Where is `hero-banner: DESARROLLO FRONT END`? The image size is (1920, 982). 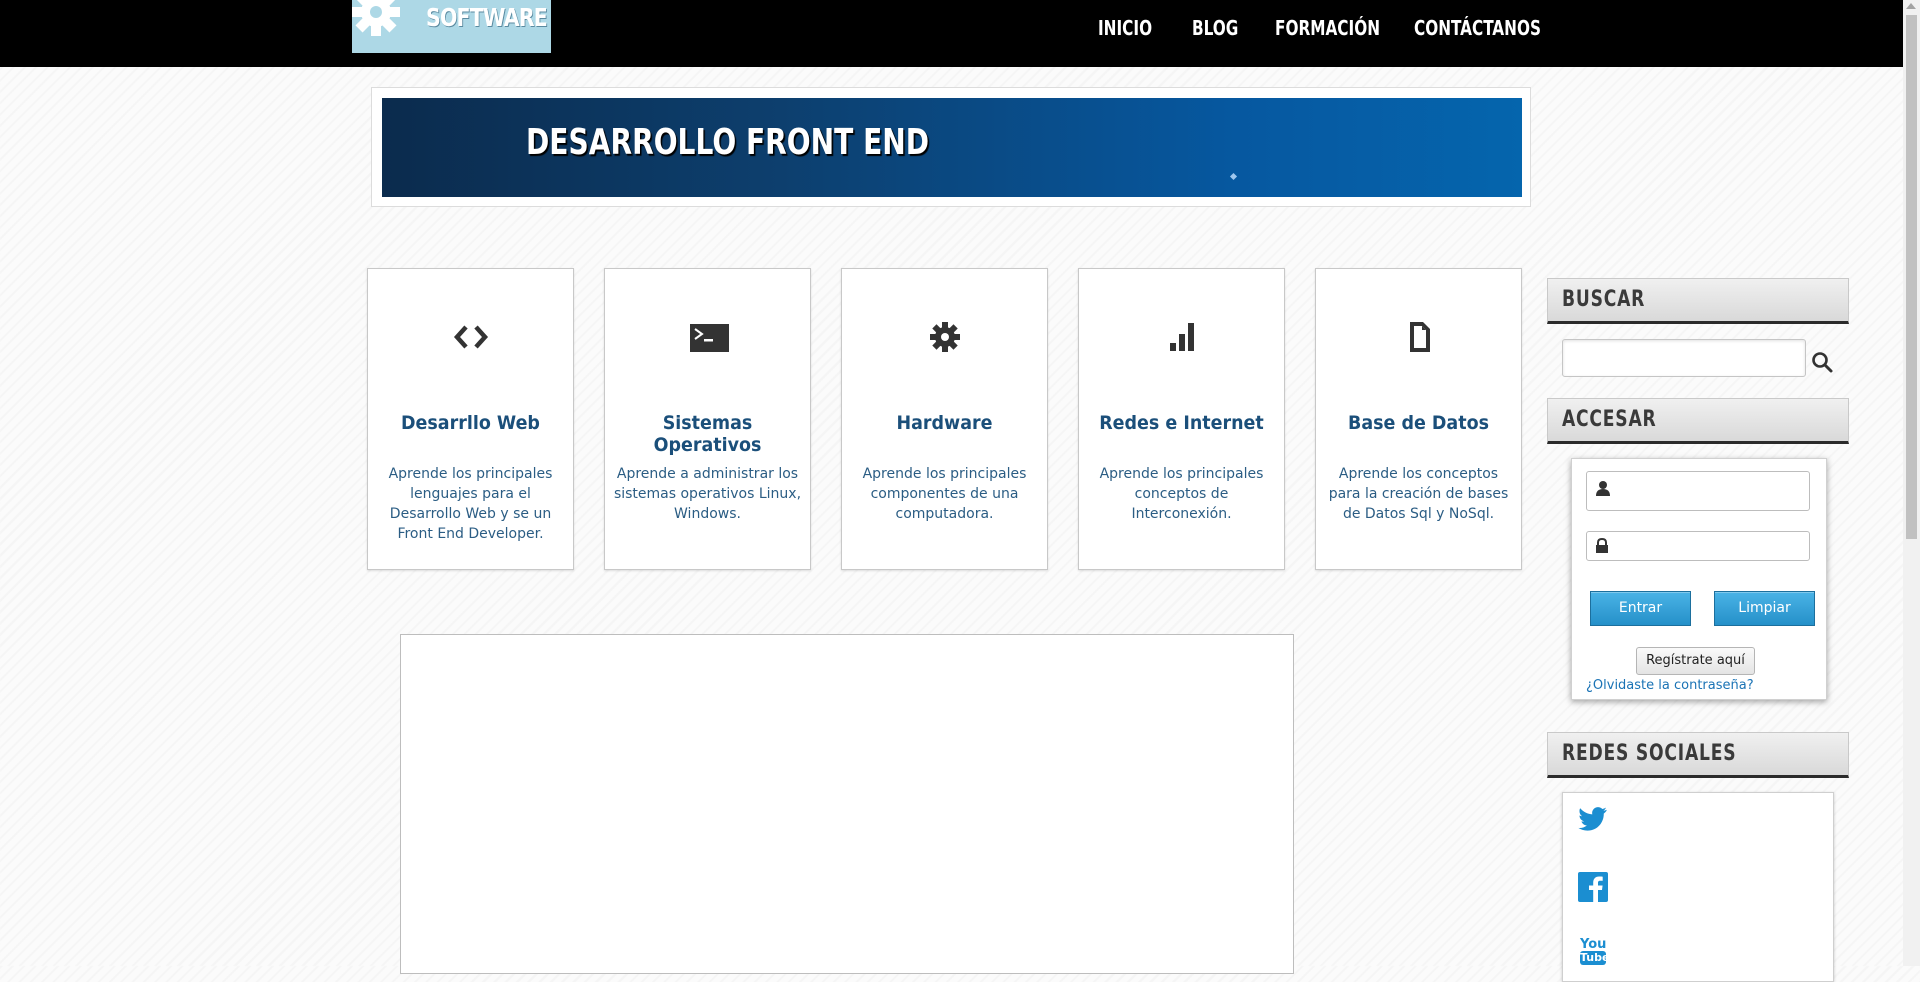
hero-banner: DESARROLLO FRONT END is located at coordinates (952, 147).